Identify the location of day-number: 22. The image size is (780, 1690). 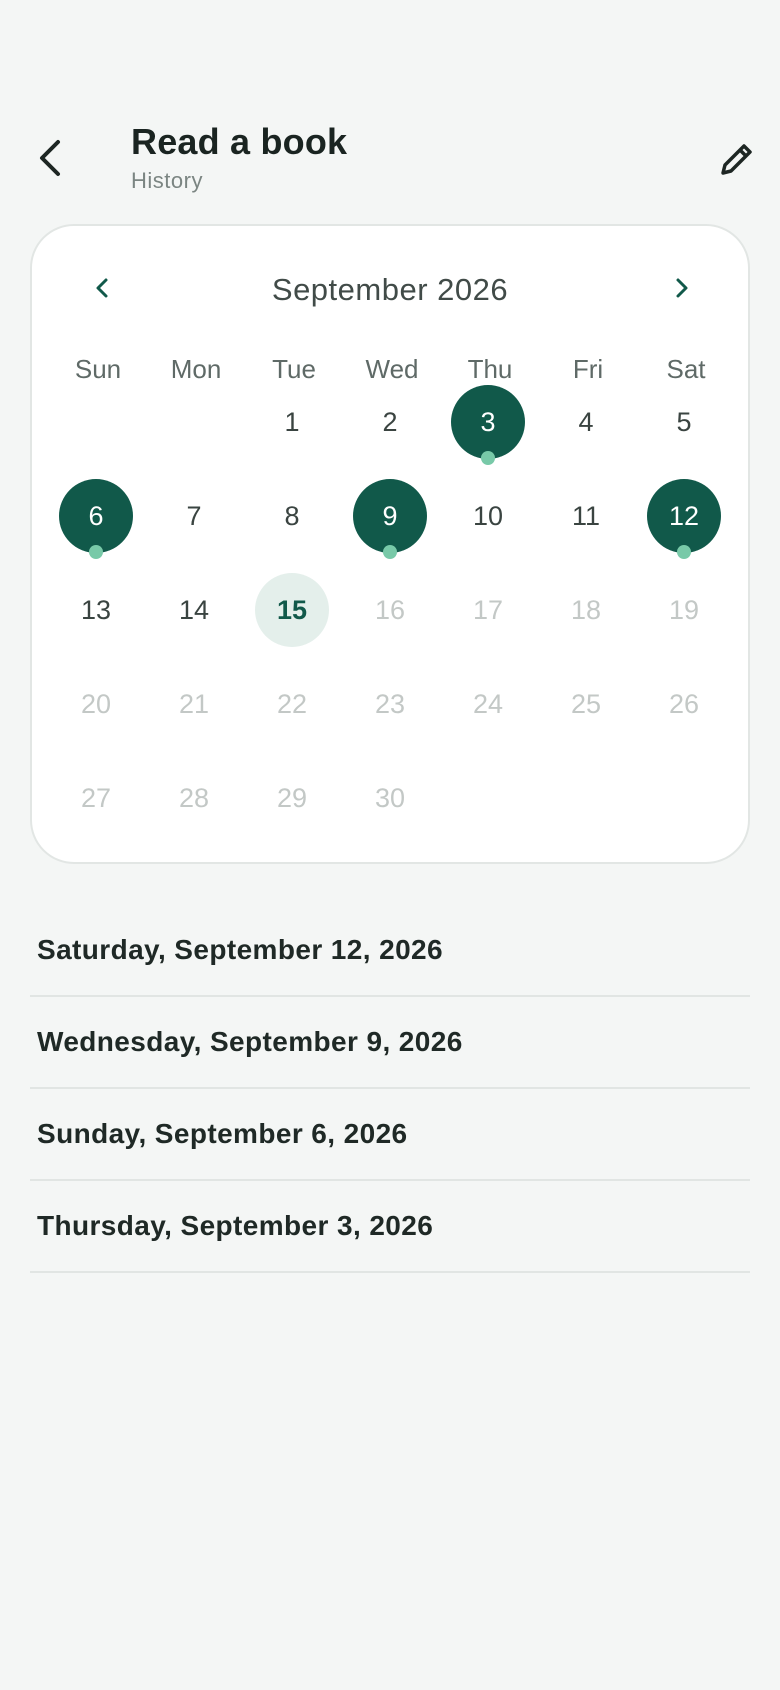
(292, 703).